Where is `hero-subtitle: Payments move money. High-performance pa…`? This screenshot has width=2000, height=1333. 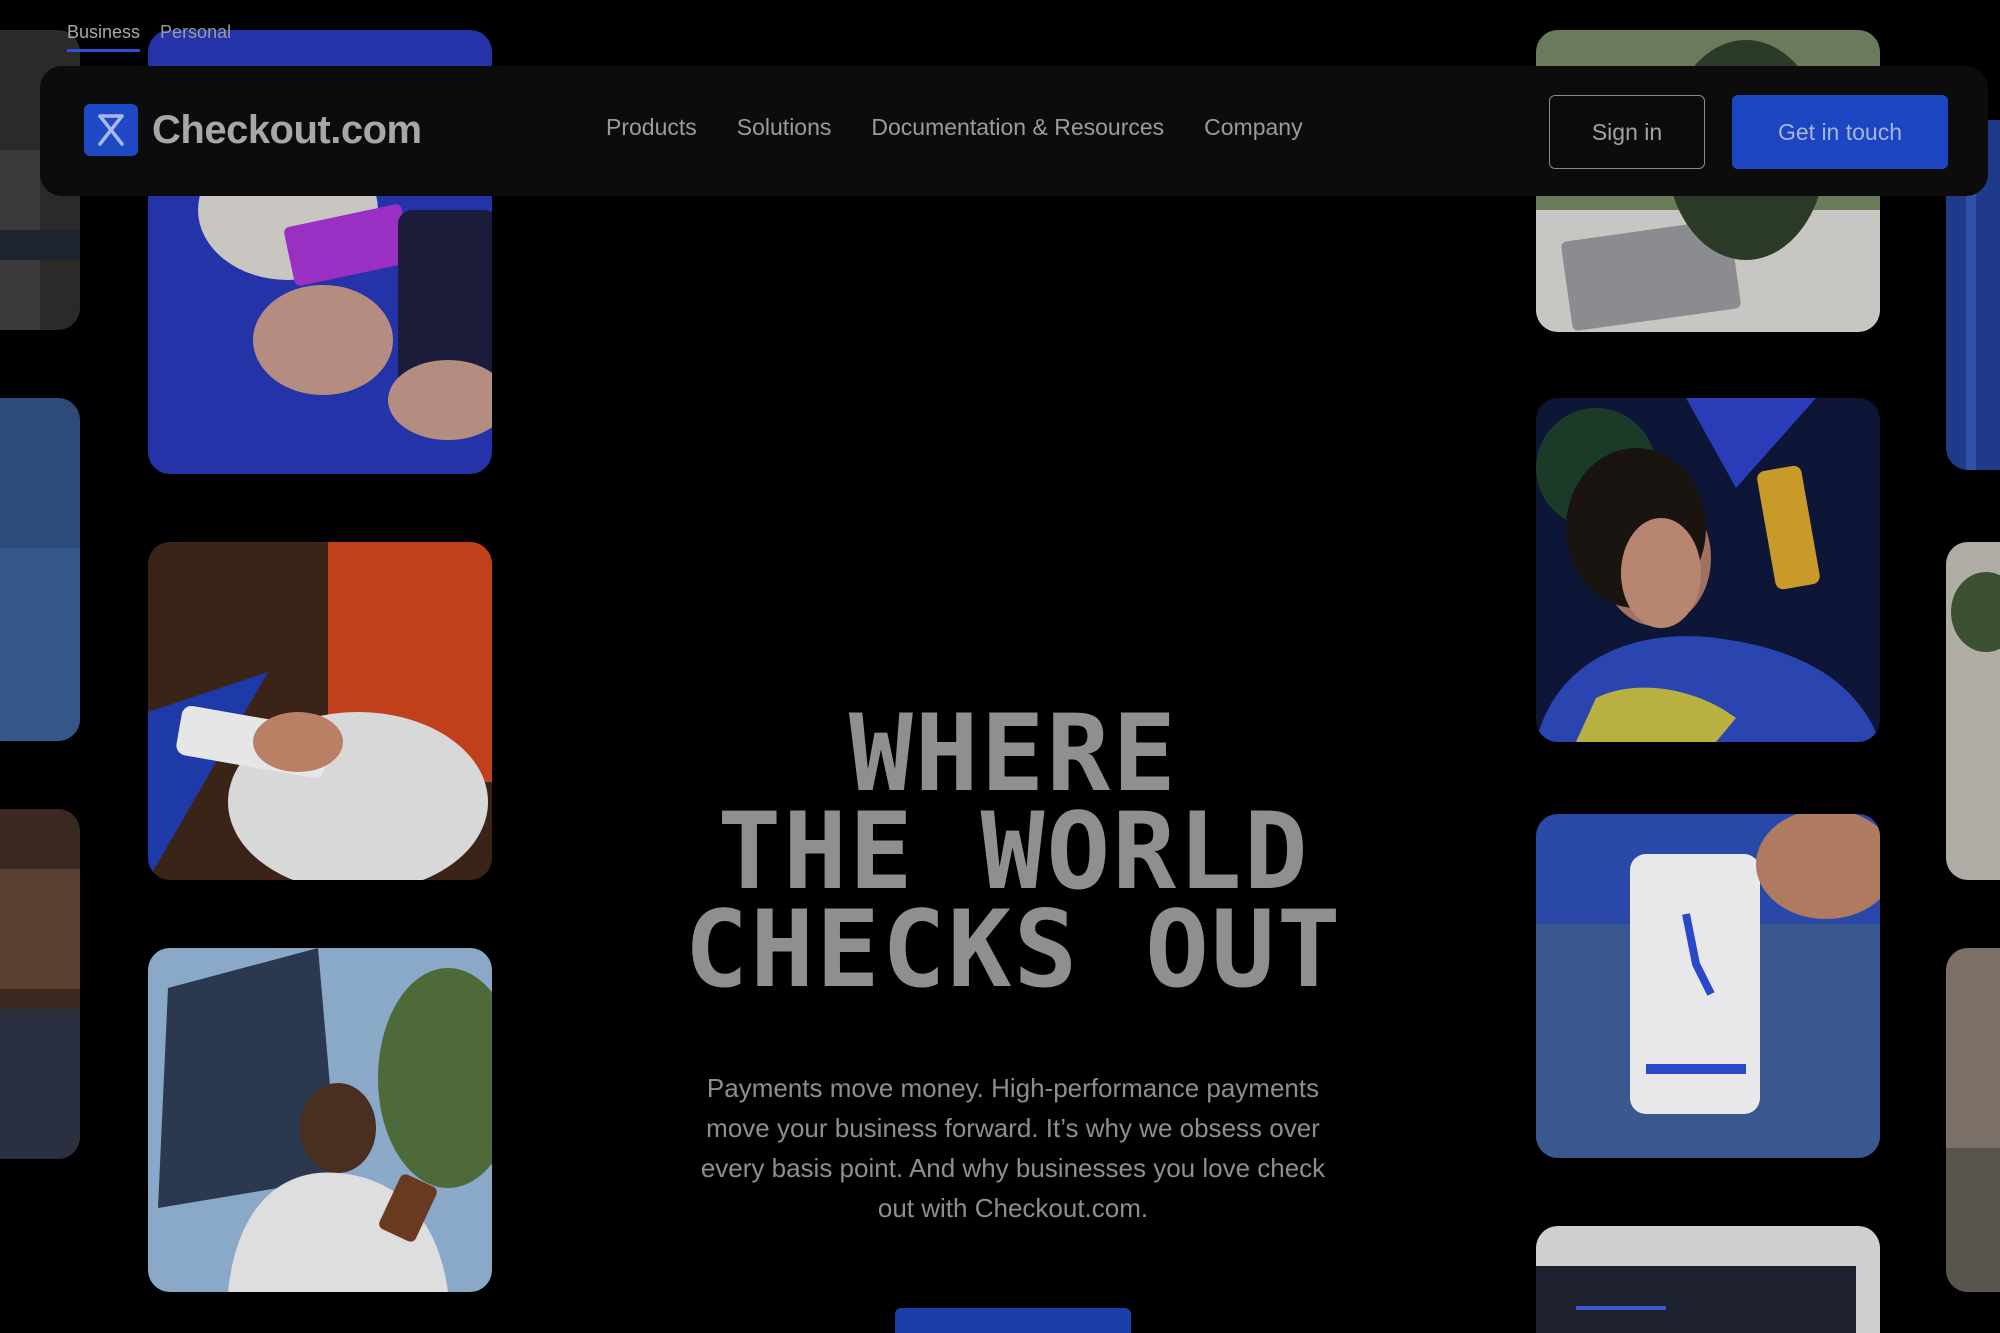 hero-subtitle: Payments move money. High-performance pa… is located at coordinates (1013, 1148).